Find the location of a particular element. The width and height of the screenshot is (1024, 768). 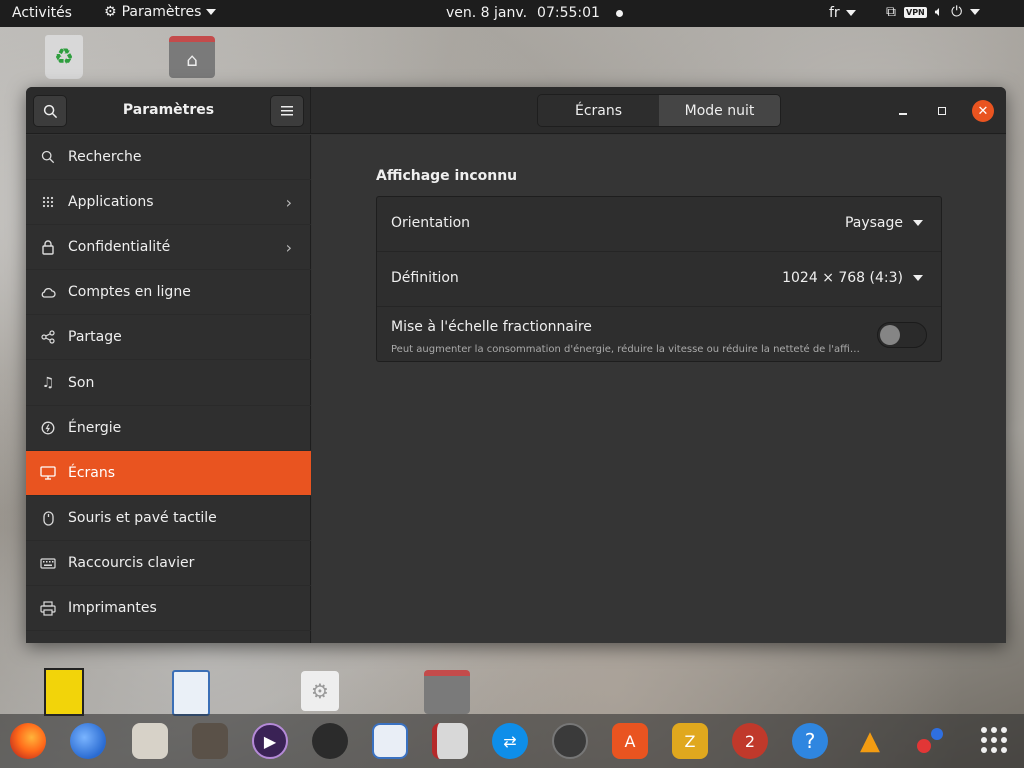

view-switcher: Écrans Mode nuit is located at coordinates (659, 110).